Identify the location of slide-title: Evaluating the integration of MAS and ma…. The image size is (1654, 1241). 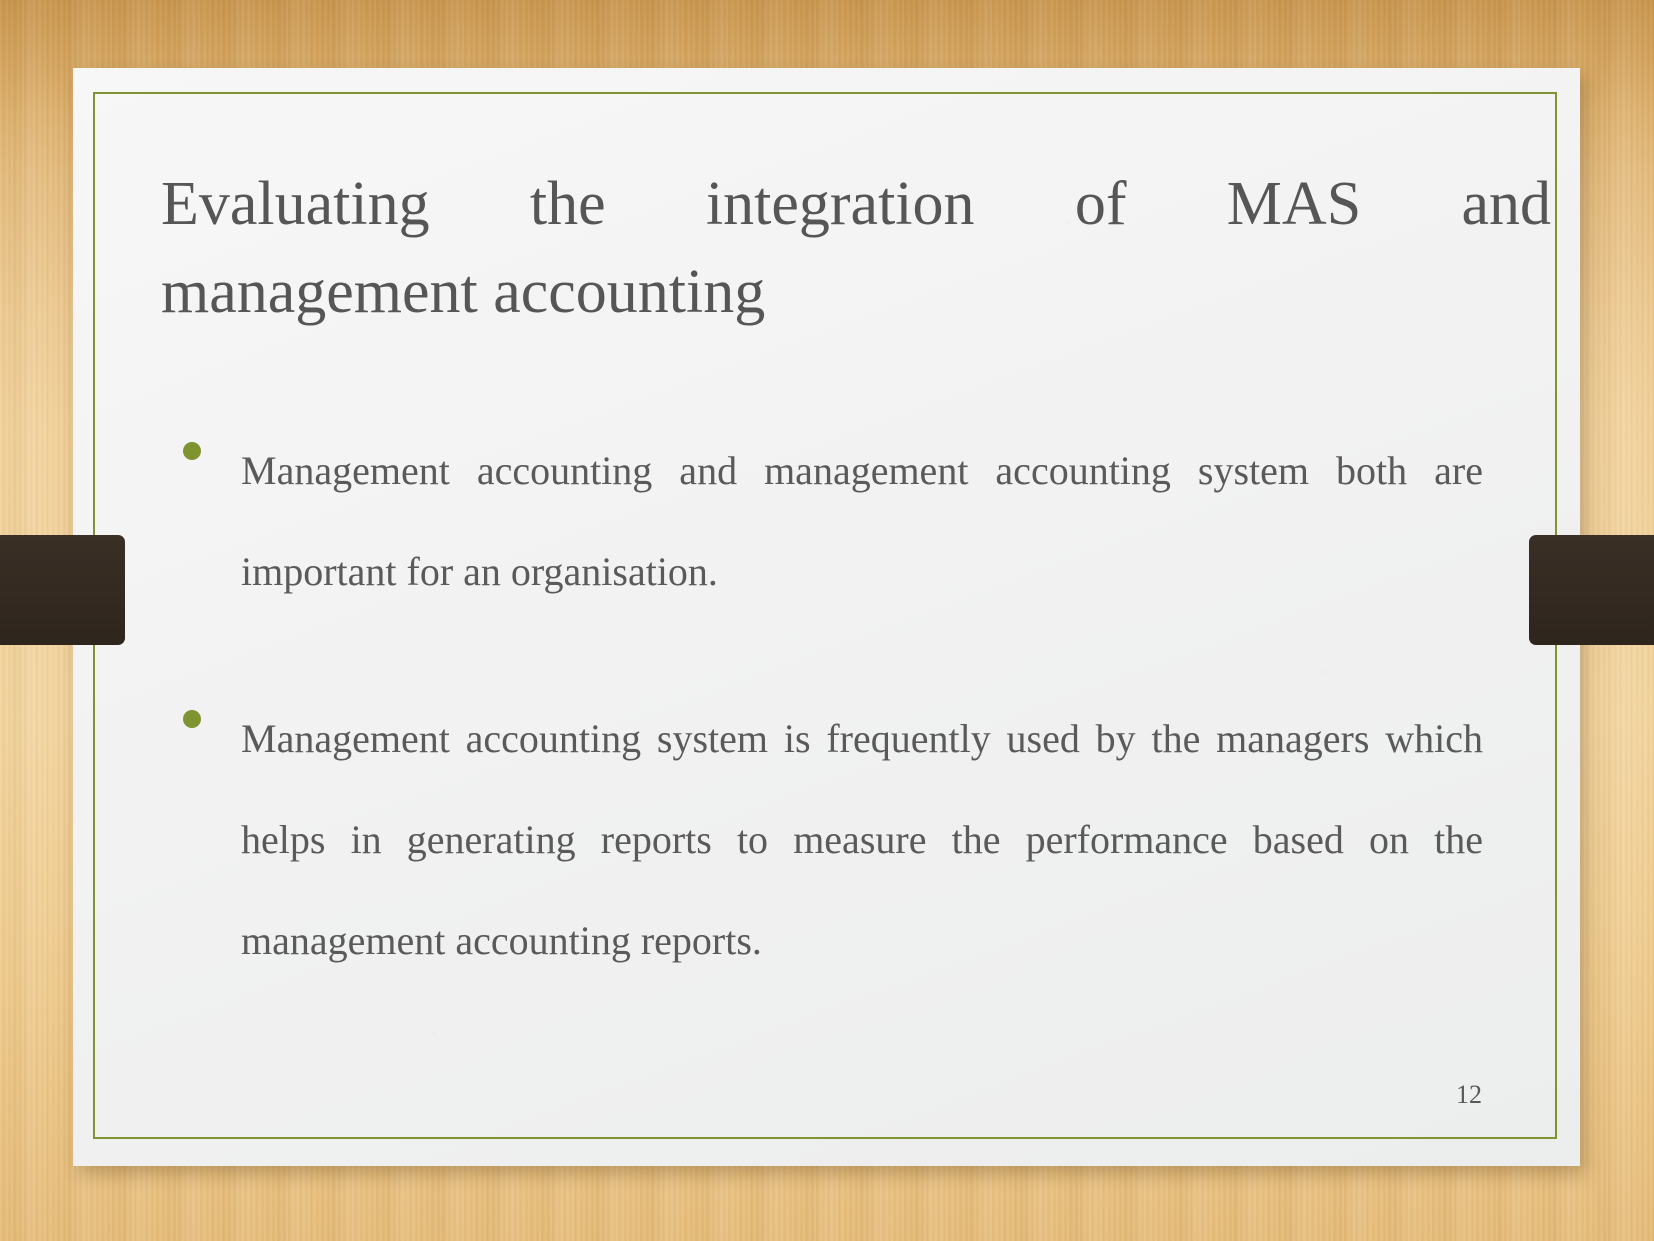
(856, 248).